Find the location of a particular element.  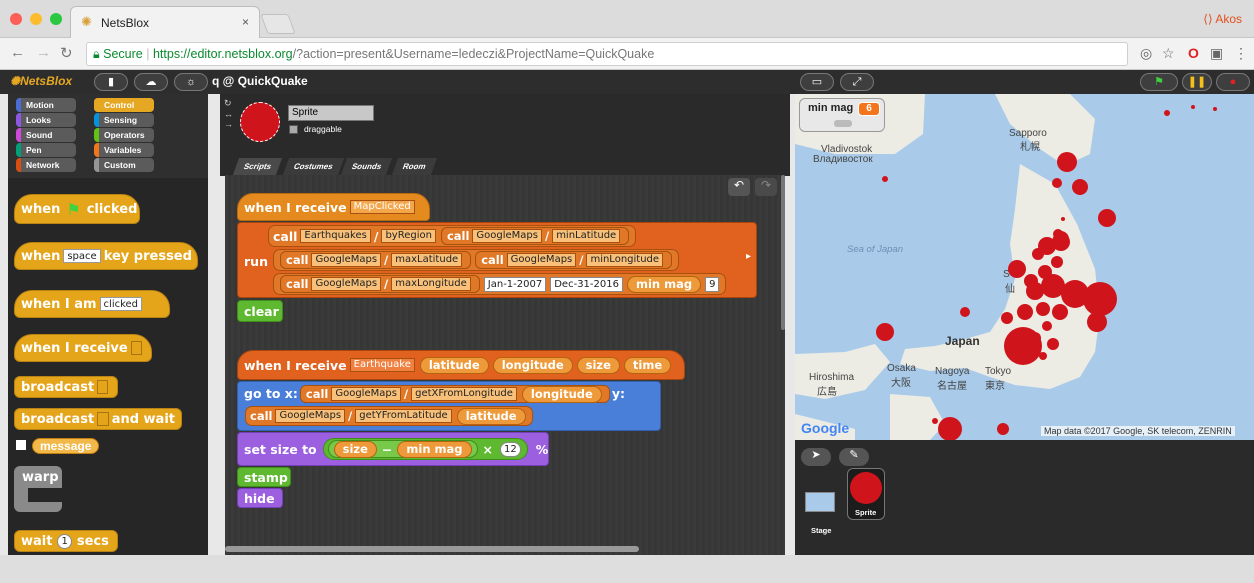

param-size: size is located at coordinates (598, 365).